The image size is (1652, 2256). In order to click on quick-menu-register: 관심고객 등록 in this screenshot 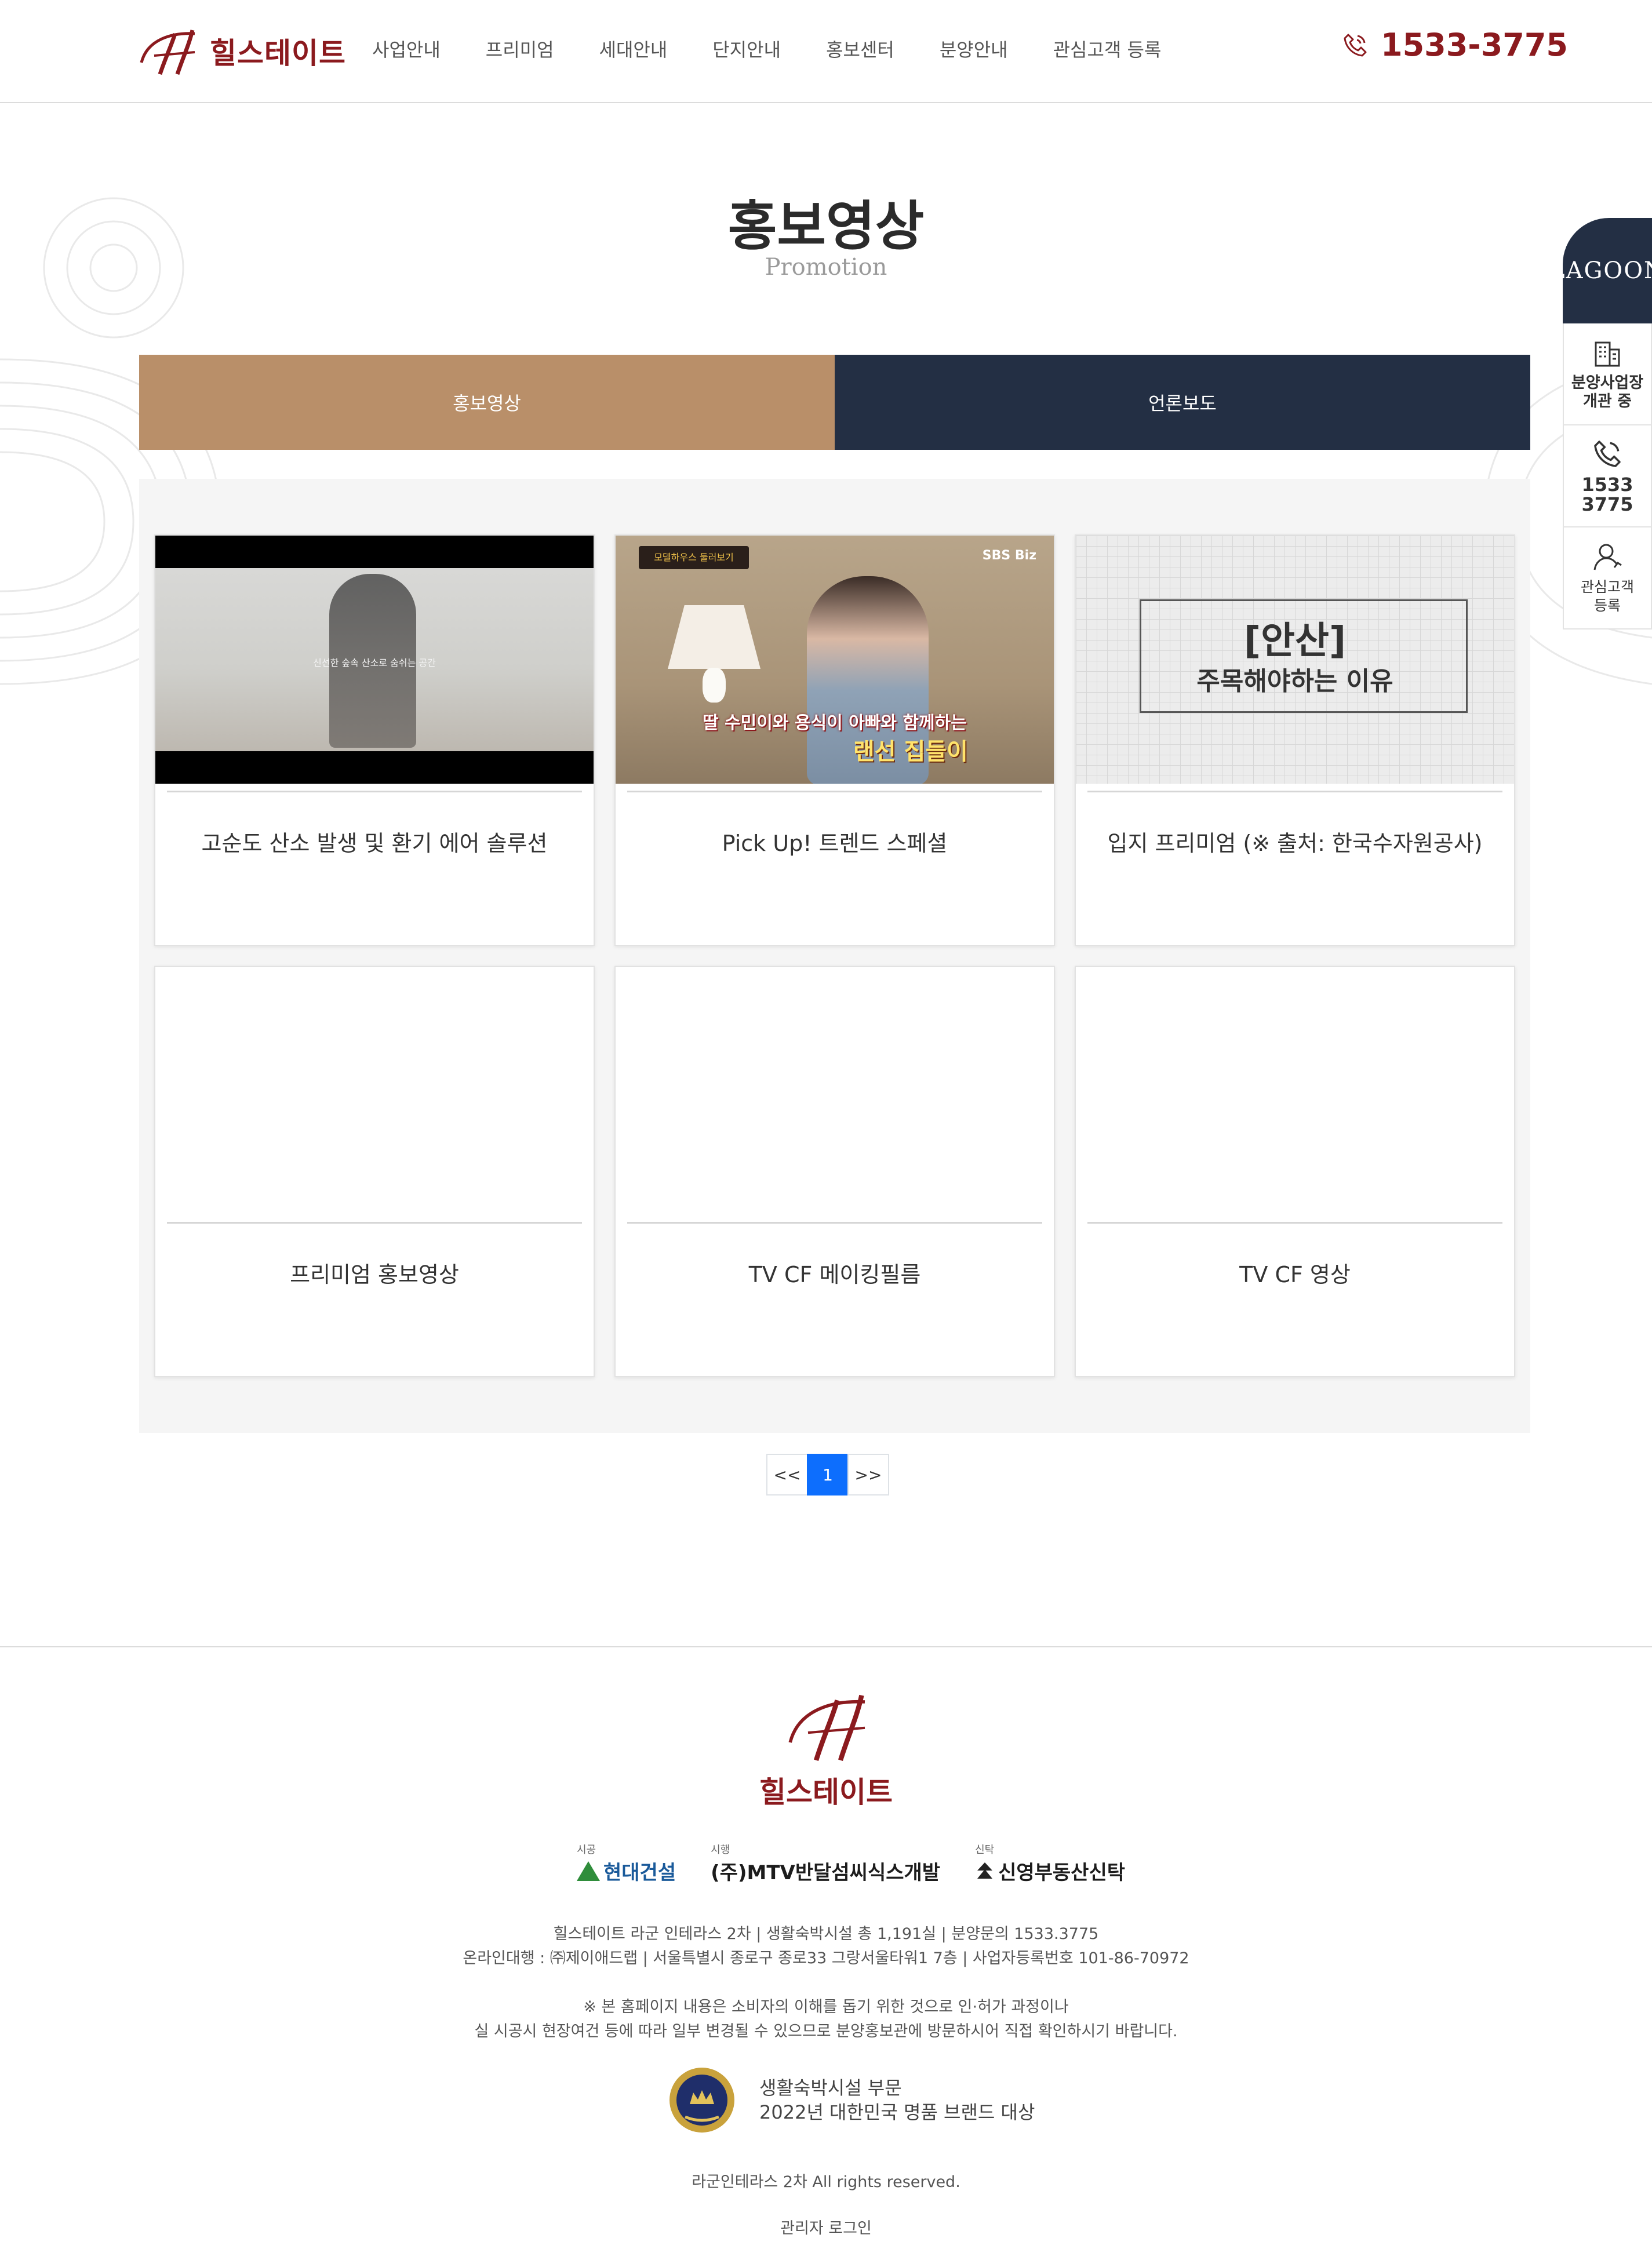, I will do `click(1607, 578)`.